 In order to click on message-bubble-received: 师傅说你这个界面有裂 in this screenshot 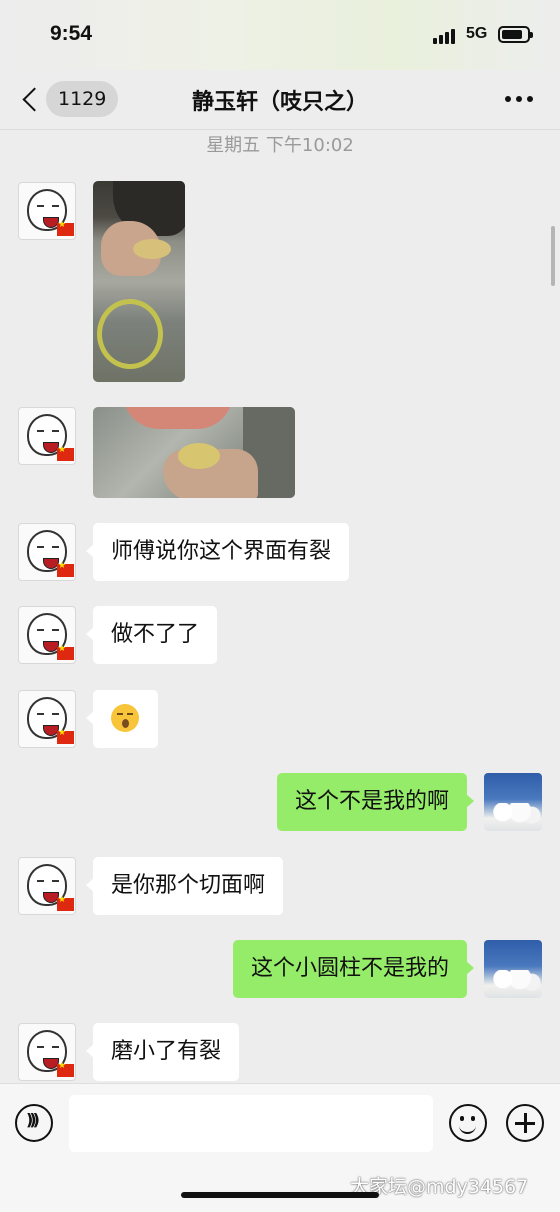, I will do `click(217, 552)`.